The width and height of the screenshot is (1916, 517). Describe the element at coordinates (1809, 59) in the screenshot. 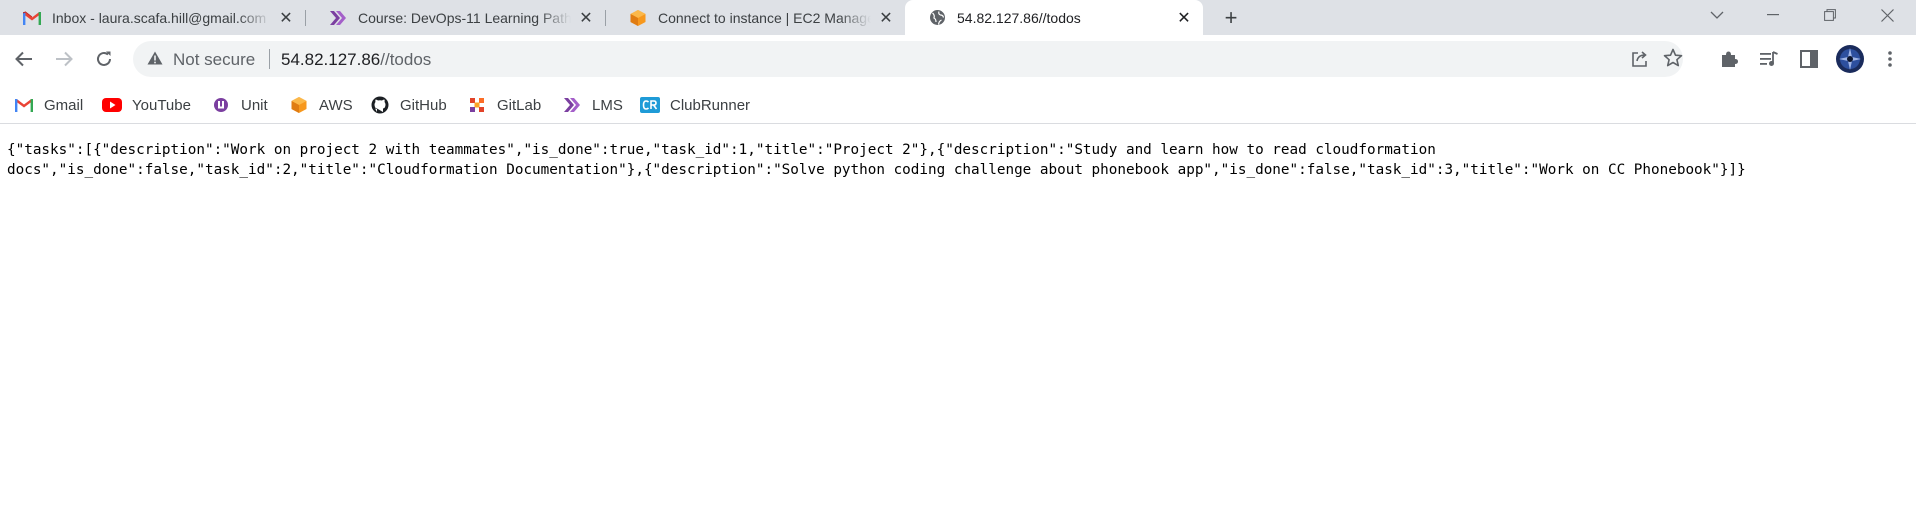

I see `side-panel-icon` at that location.